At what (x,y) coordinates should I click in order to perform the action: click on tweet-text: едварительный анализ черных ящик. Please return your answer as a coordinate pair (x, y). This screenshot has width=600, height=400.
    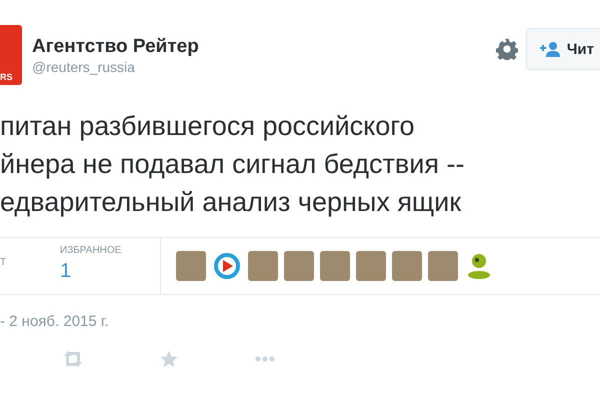
    Looking at the image, I should click on (231, 202).